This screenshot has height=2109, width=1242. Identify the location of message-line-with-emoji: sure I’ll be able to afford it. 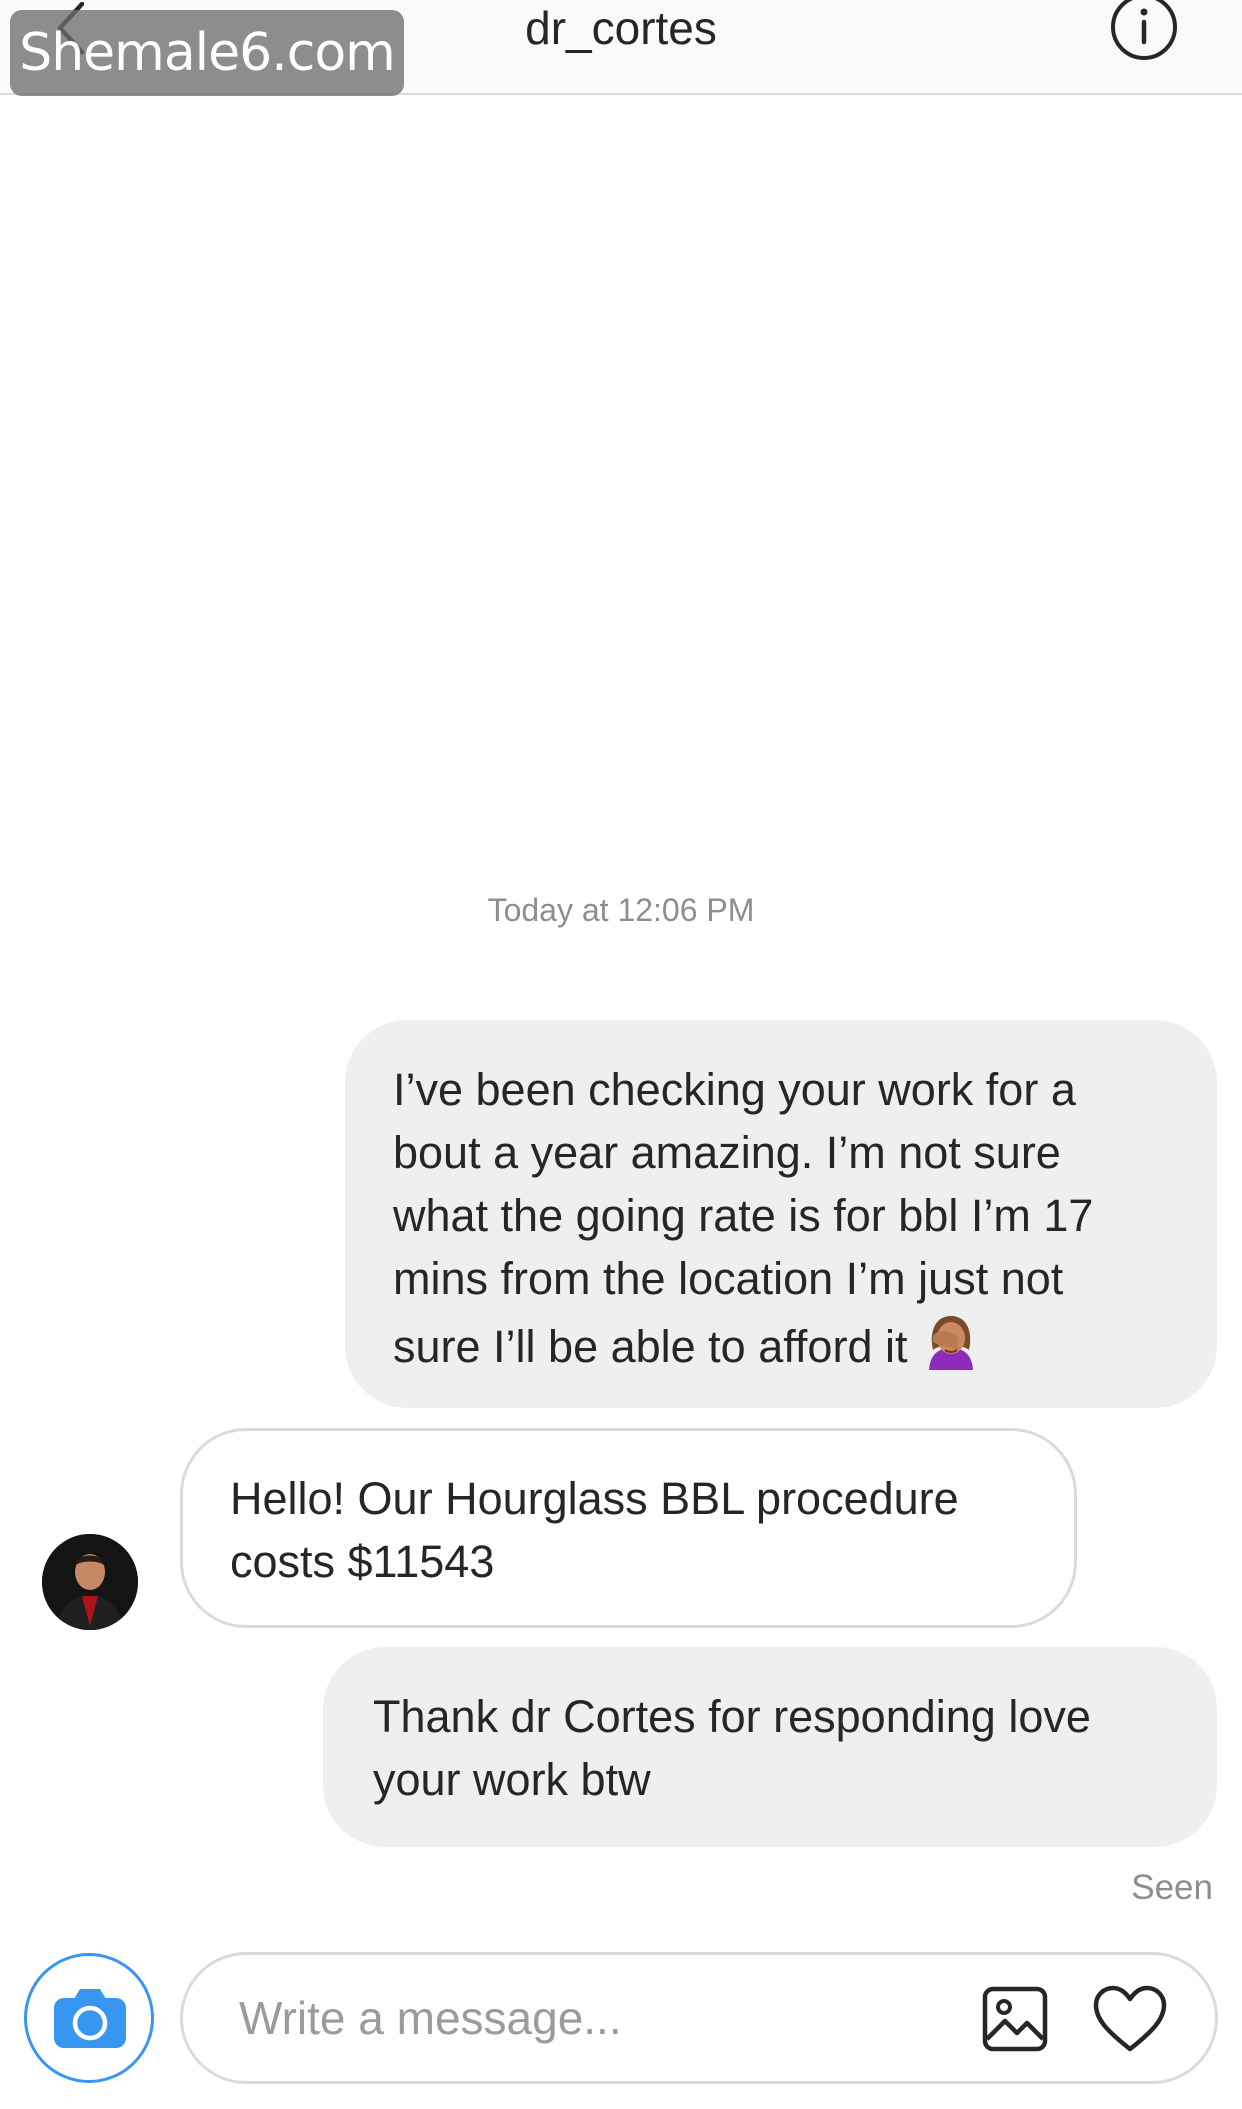
(785, 1344).